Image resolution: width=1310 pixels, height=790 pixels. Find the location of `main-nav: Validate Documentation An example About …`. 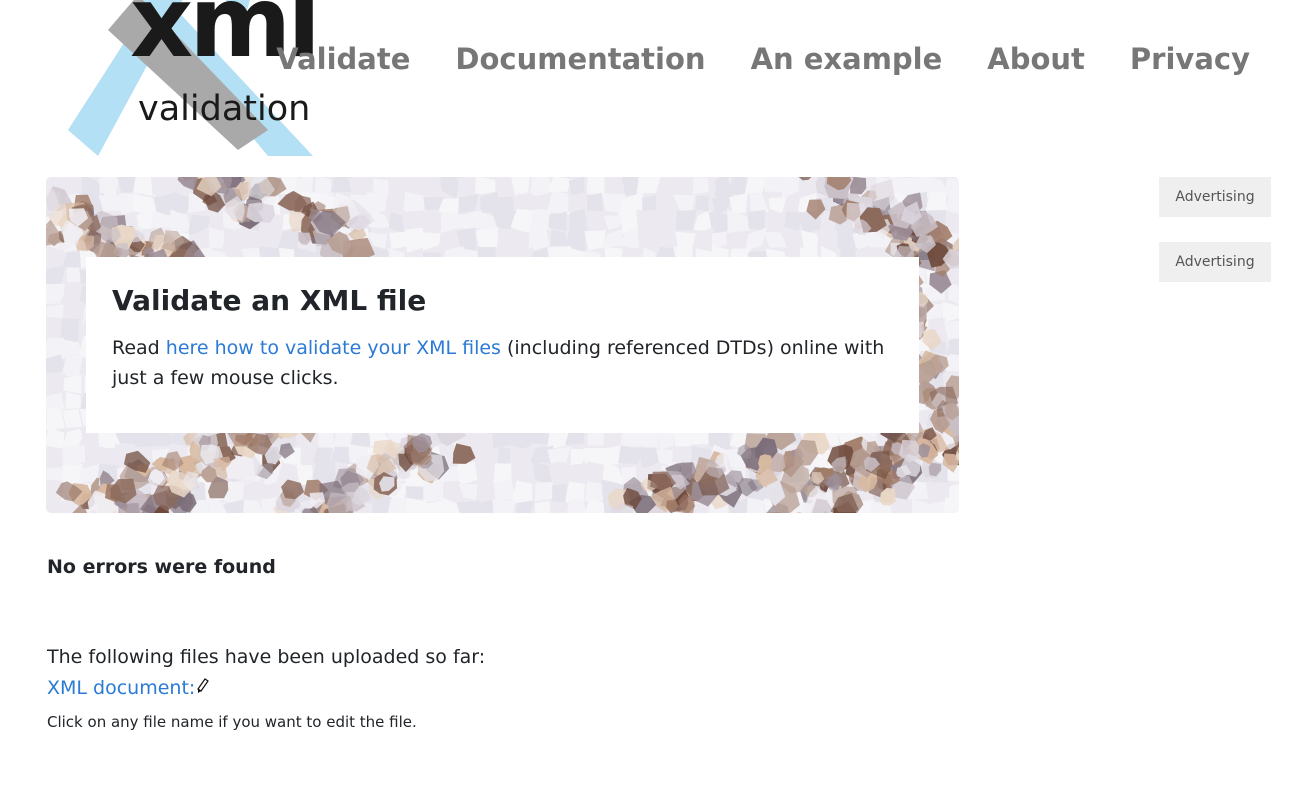

main-nav: Validate Documentation An example About … is located at coordinates (763, 59).